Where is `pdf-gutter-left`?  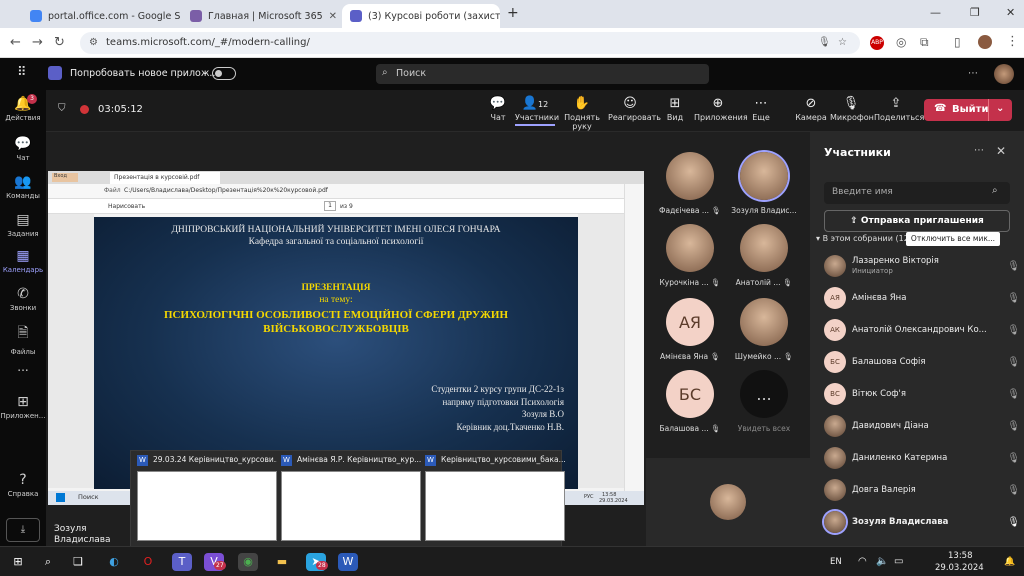
pdf-gutter-left is located at coordinates (71, 351).